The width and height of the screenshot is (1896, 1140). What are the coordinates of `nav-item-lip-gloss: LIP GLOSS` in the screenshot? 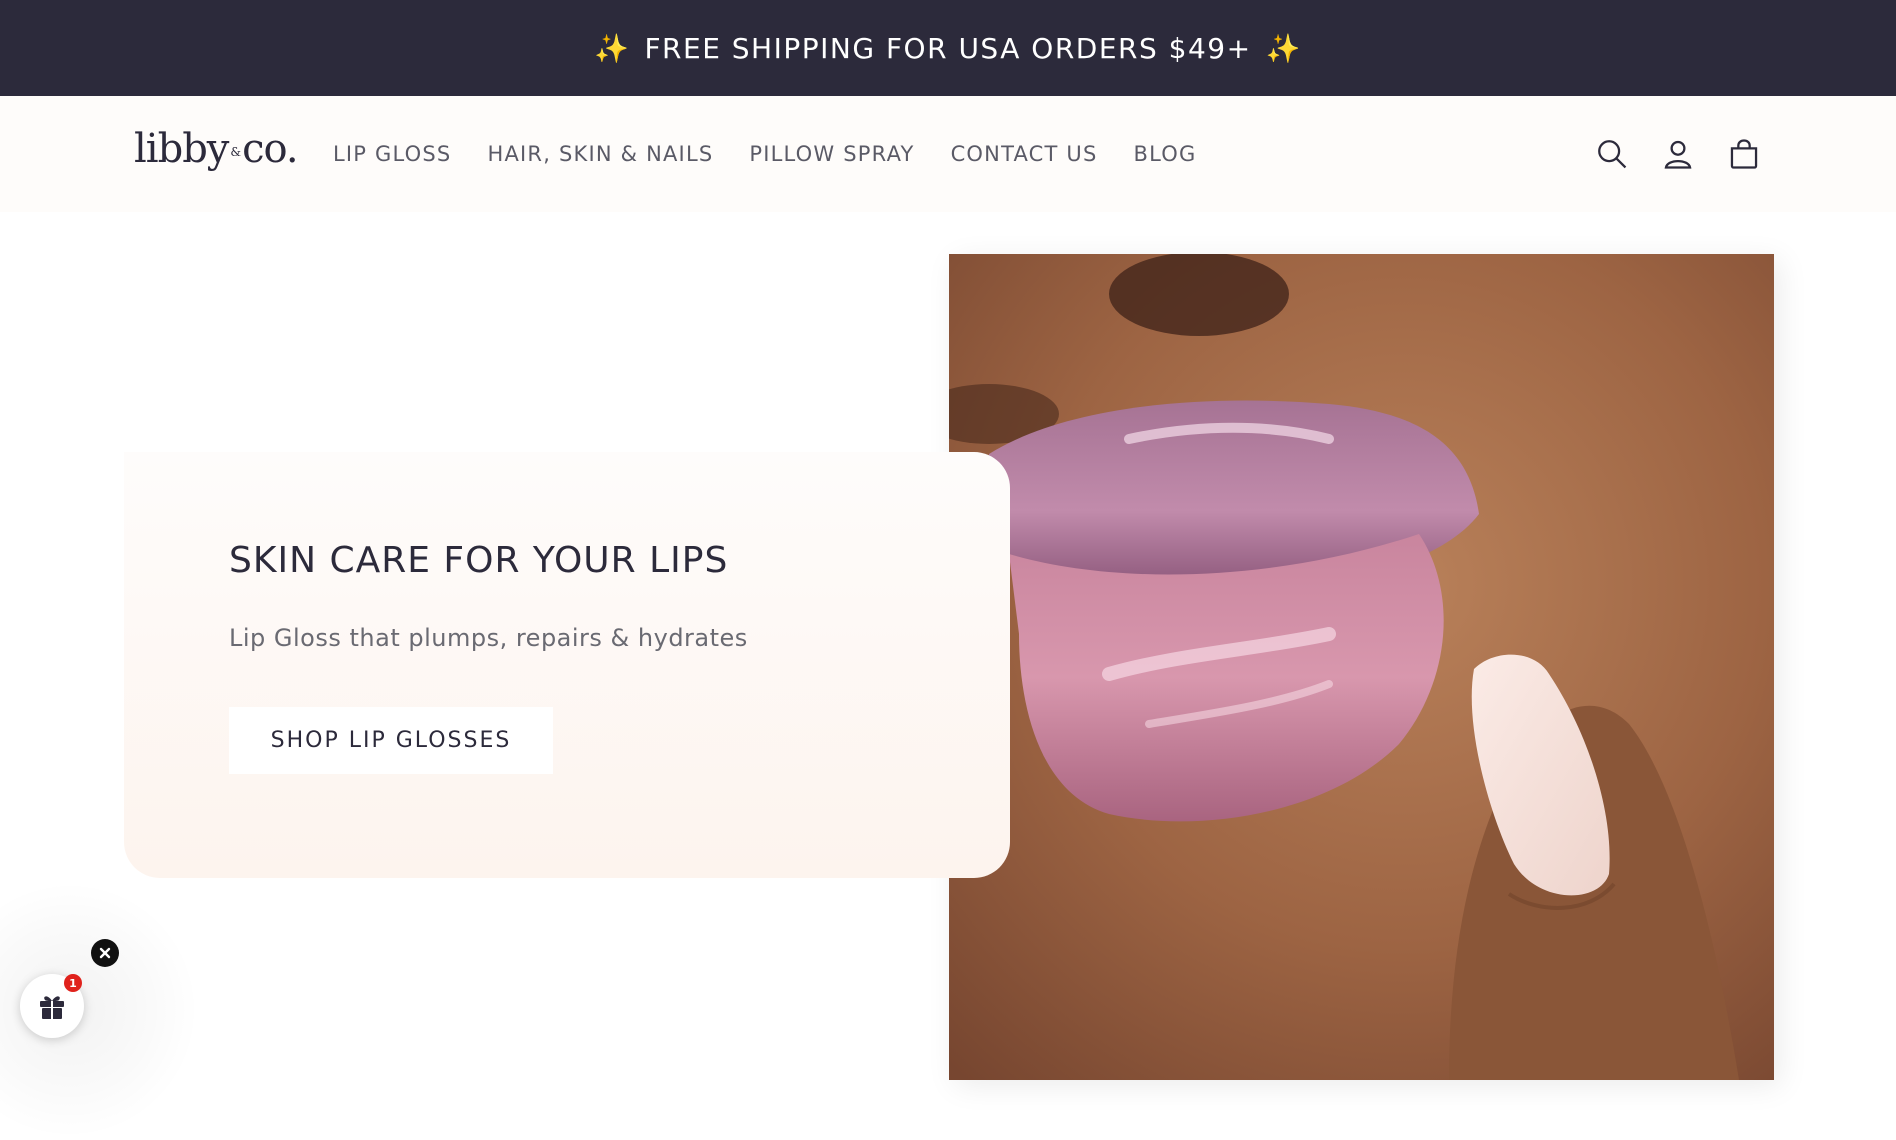 It's located at (401, 154).